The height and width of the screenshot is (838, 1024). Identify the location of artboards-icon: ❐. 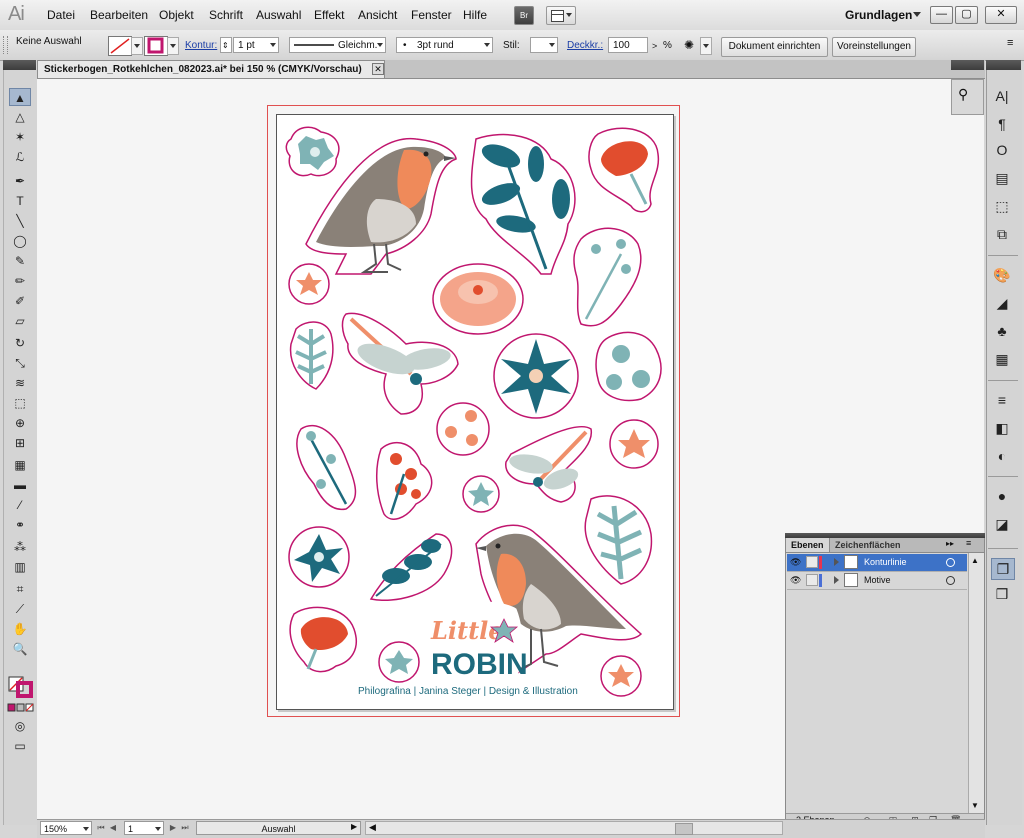
(1003, 569).